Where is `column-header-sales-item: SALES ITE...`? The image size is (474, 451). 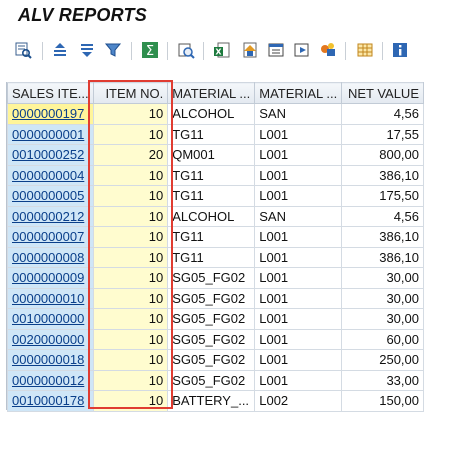
column-header-sales-item: SALES ITE... is located at coordinates (50, 93).